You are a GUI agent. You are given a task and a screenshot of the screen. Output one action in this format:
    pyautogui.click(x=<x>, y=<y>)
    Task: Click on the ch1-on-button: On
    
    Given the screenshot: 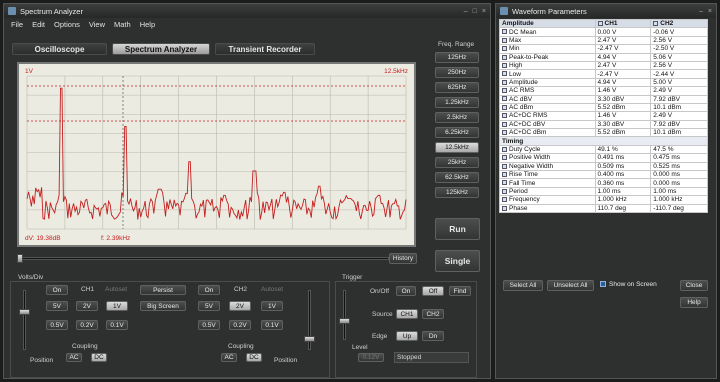 What is the action you would take?
    pyautogui.click(x=57, y=290)
    